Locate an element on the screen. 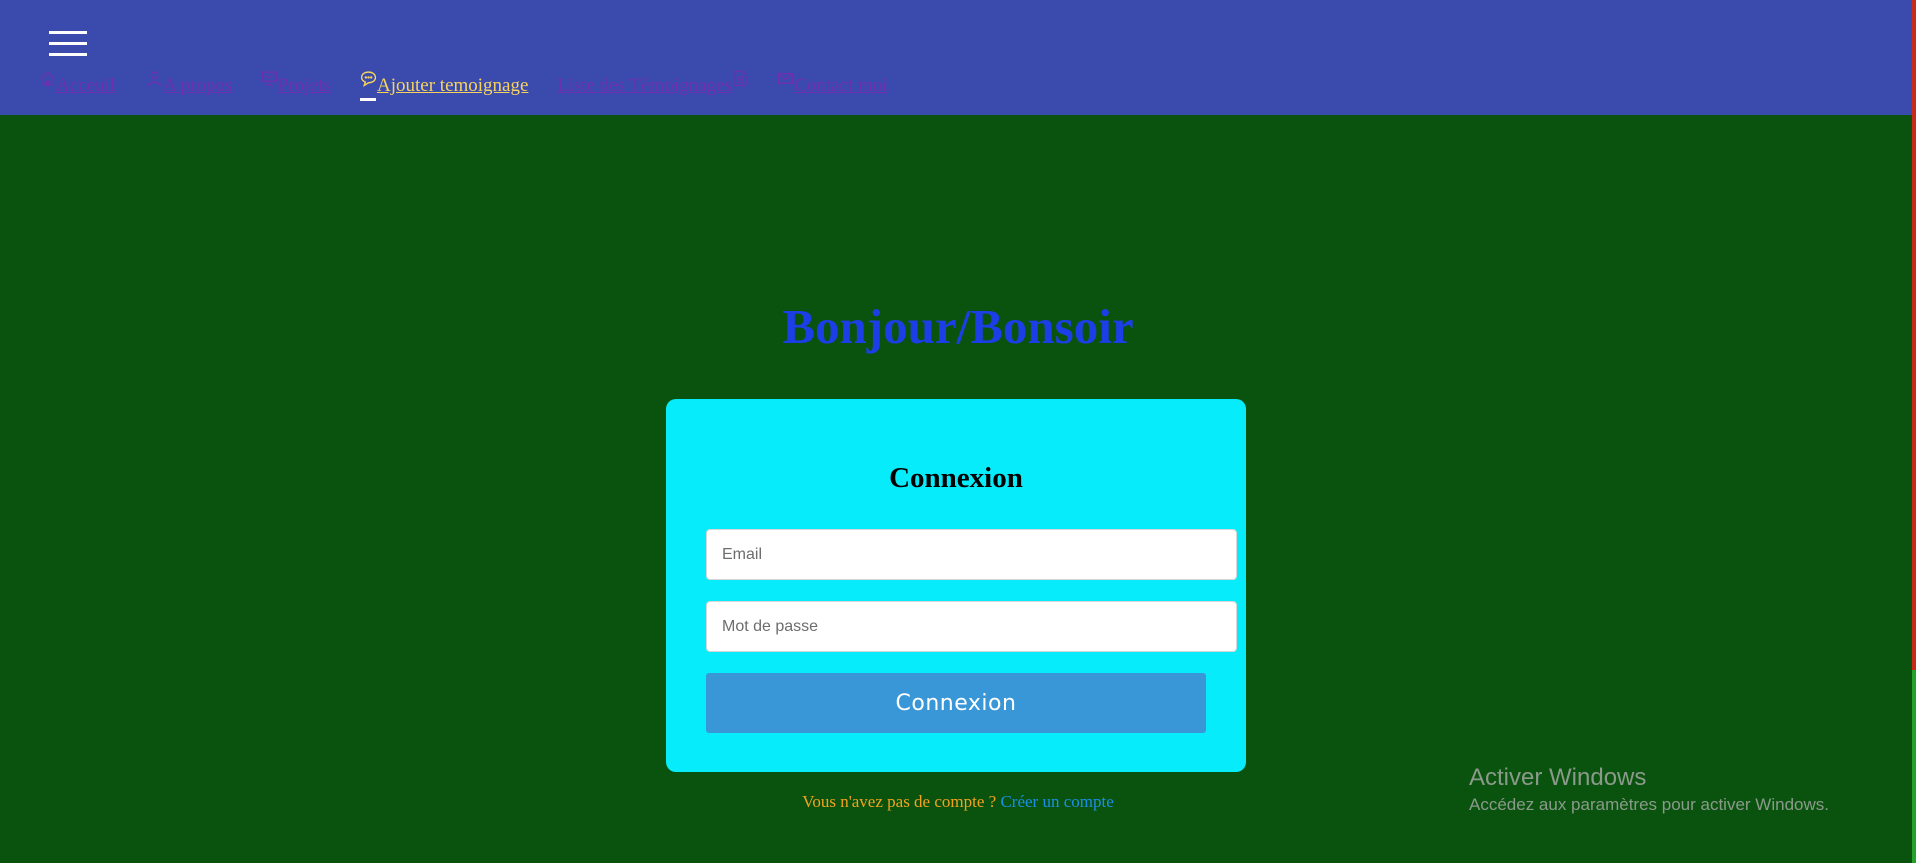  nav-link-label: Contact moi is located at coordinates (841, 85).